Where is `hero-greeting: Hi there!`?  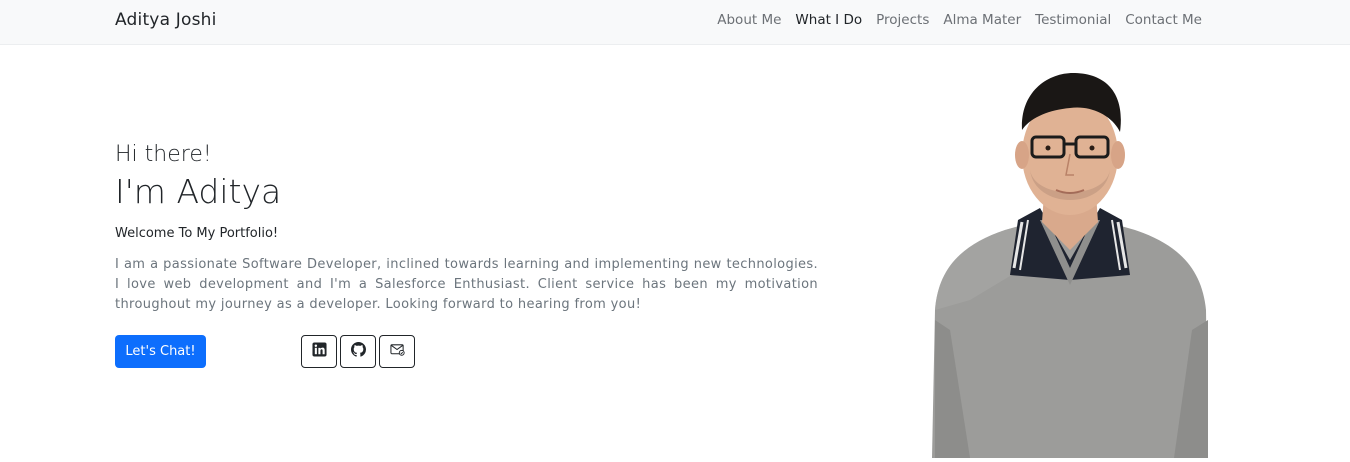
hero-greeting: Hi there! is located at coordinates (163, 154).